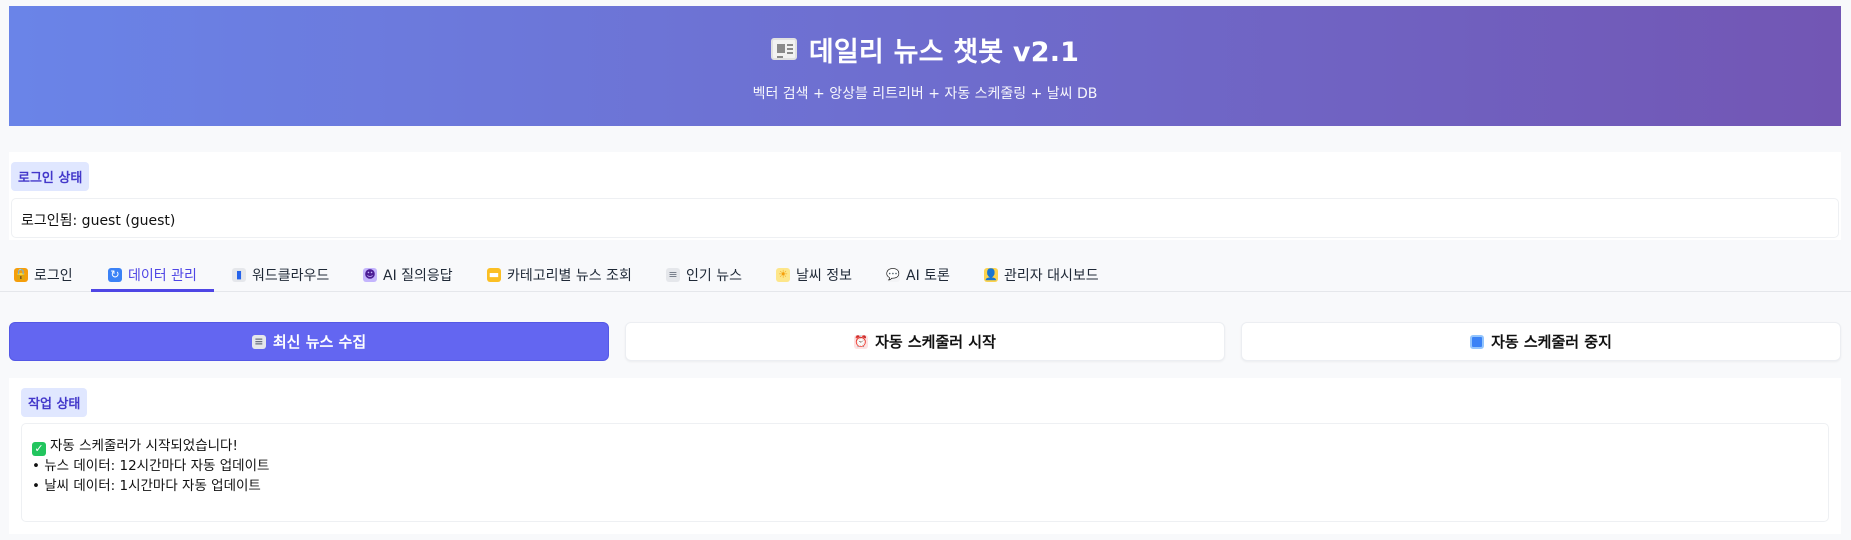 Image resolution: width=1851 pixels, height=540 pixels. What do you see at coordinates (935, 342) in the screenshot?
I see `start-scheduler-label: 자동 스케줄러 시작` at bounding box center [935, 342].